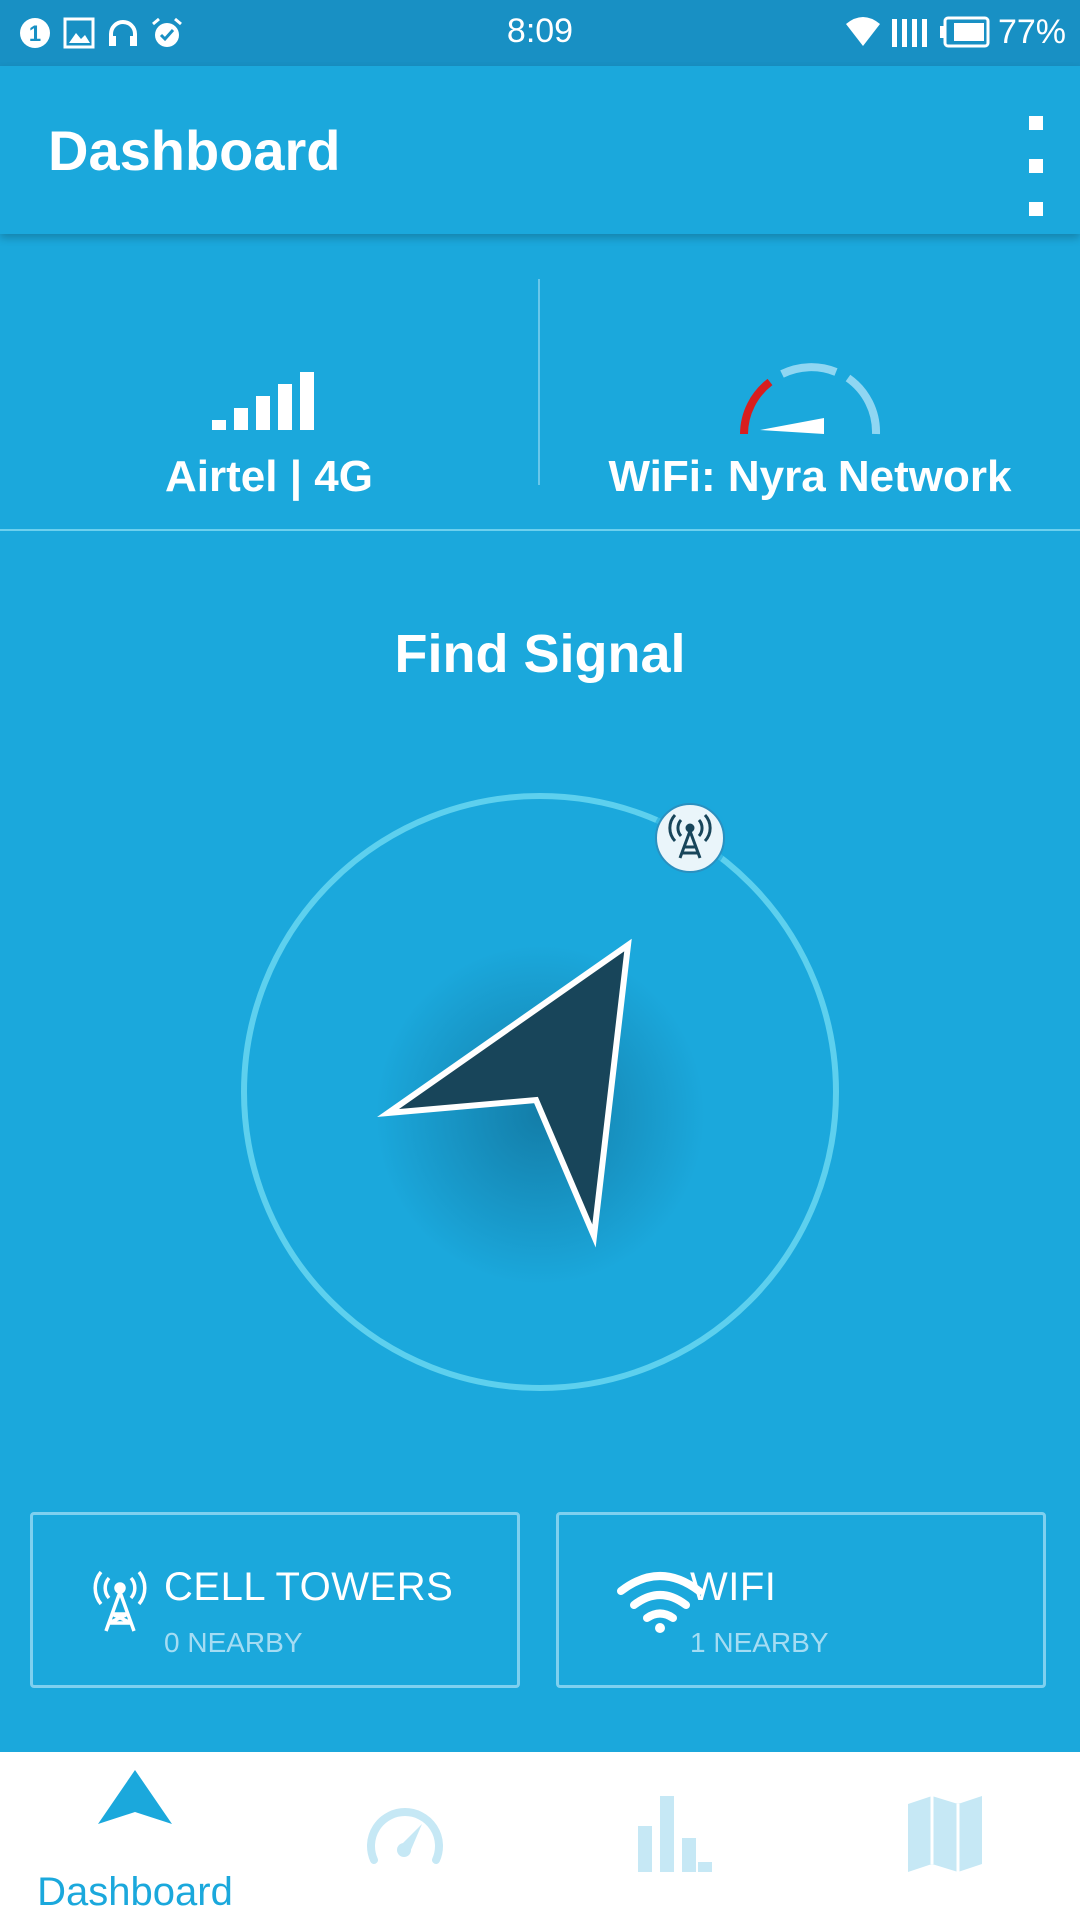 Image resolution: width=1080 pixels, height=1920 pixels. I want to click on overflow-menu-icon, so click(1036, 123).